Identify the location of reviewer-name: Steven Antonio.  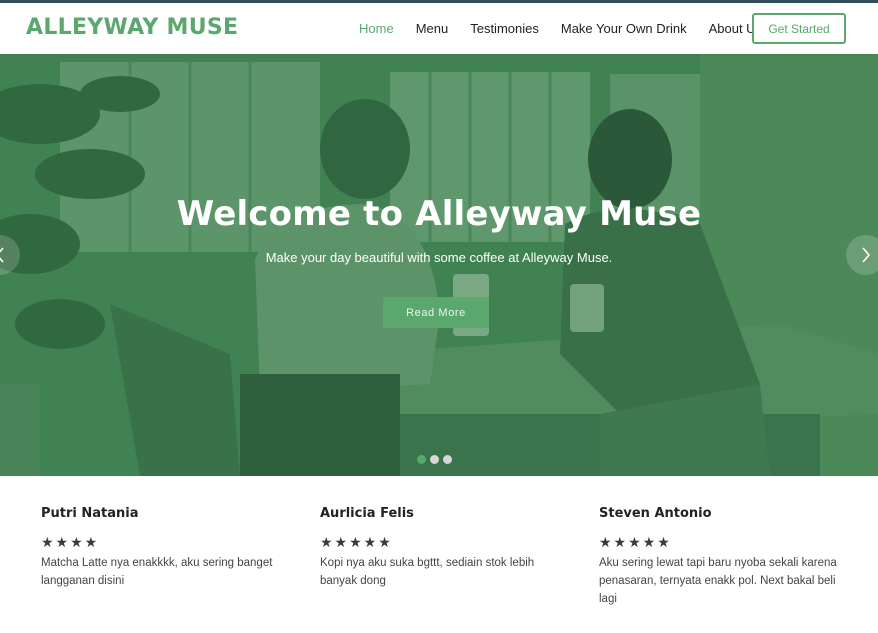
(655, 513).